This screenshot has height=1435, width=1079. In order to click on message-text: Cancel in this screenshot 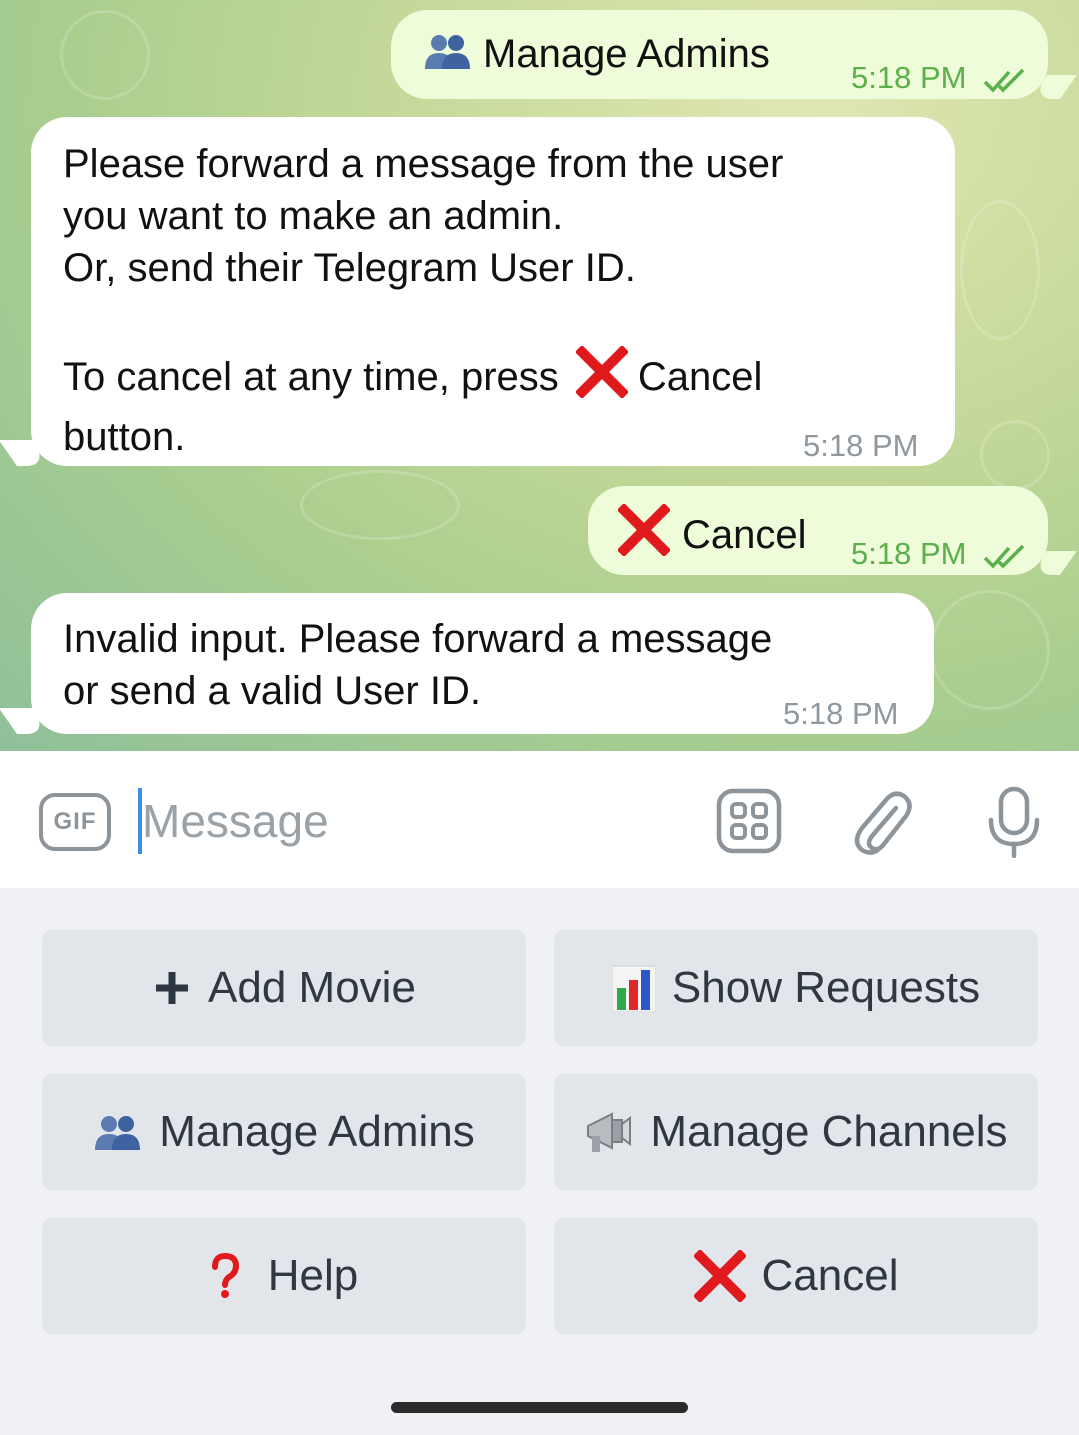, I will do `click(744, 535)`.